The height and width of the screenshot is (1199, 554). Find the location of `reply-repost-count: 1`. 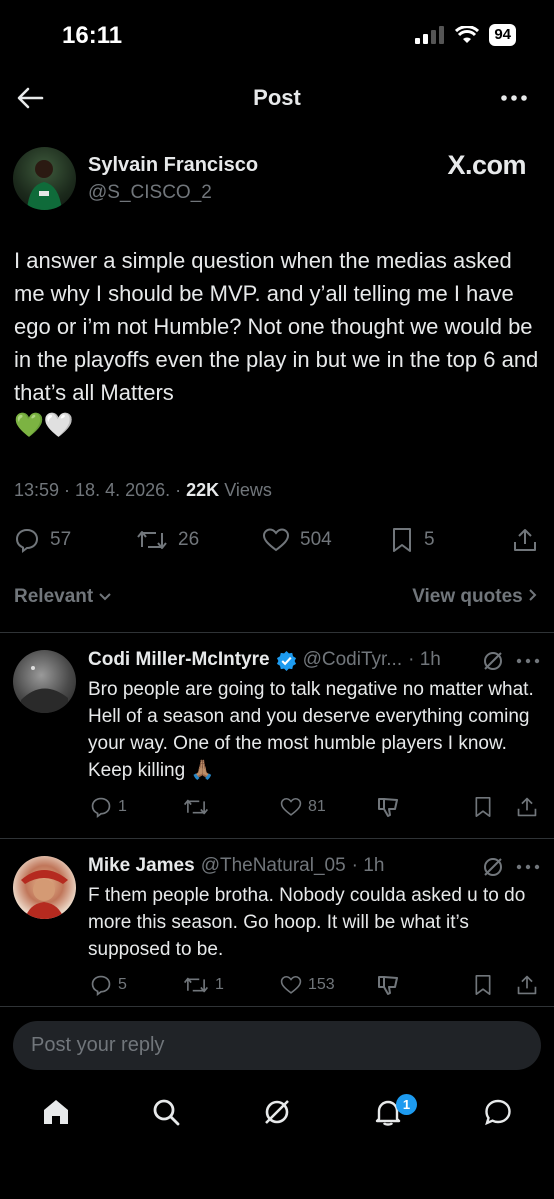

reply-repost-count: 1 is located at coordinates (219, 984).